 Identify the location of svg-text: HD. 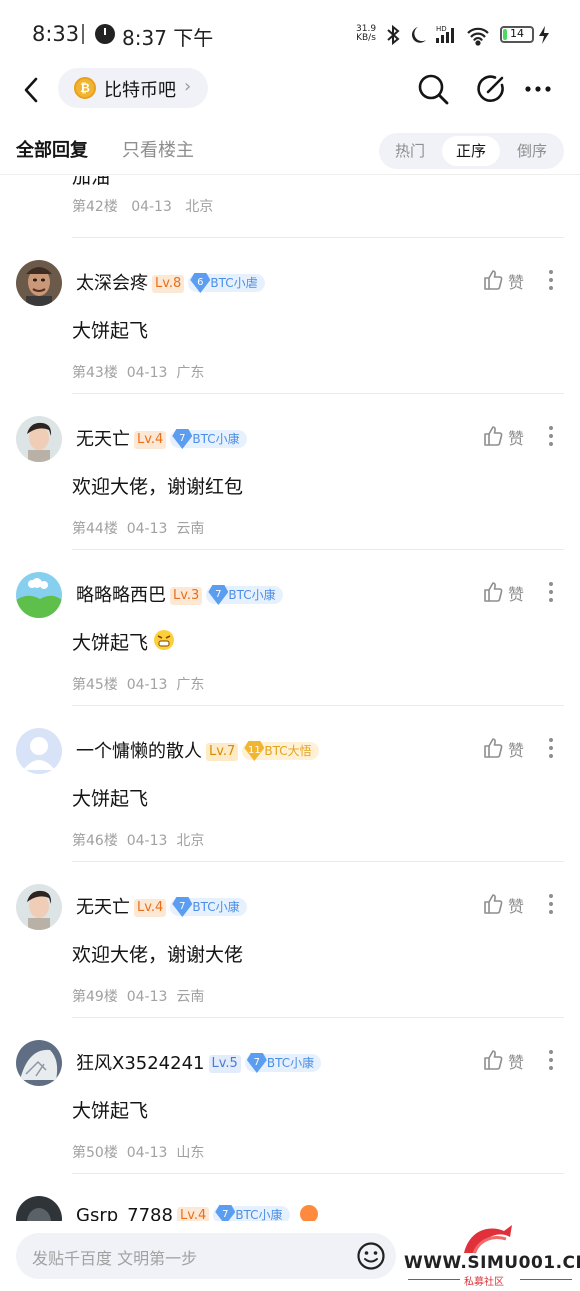
(441, 29).